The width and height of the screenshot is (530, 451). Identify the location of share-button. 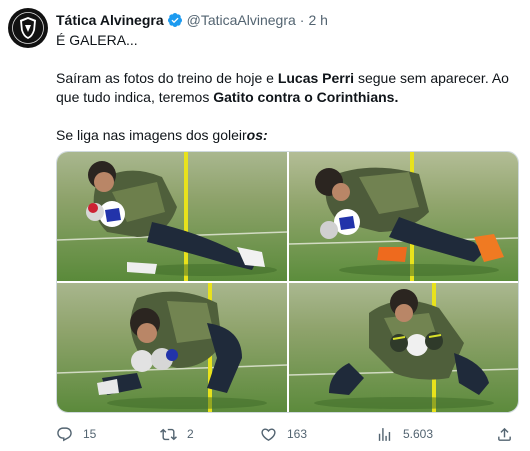
(504, 434).